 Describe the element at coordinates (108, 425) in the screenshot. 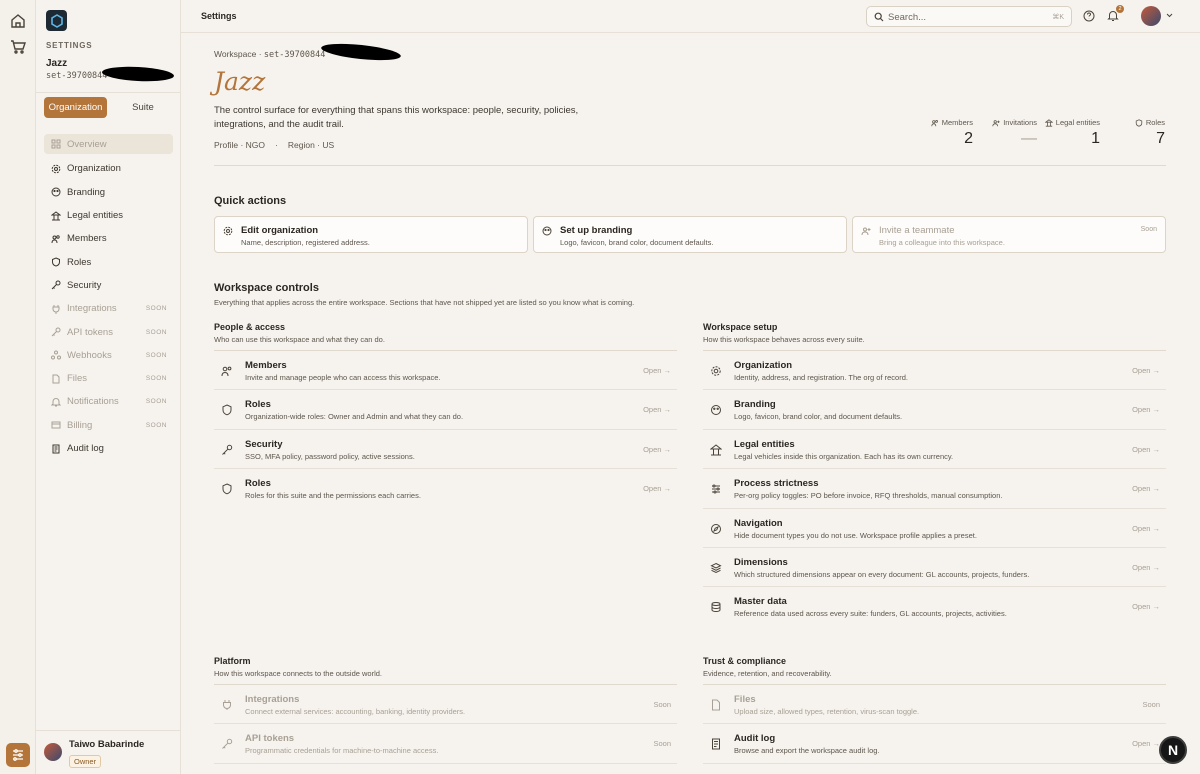

I see `sidebar-item-billing: Billing SOON` at that location.